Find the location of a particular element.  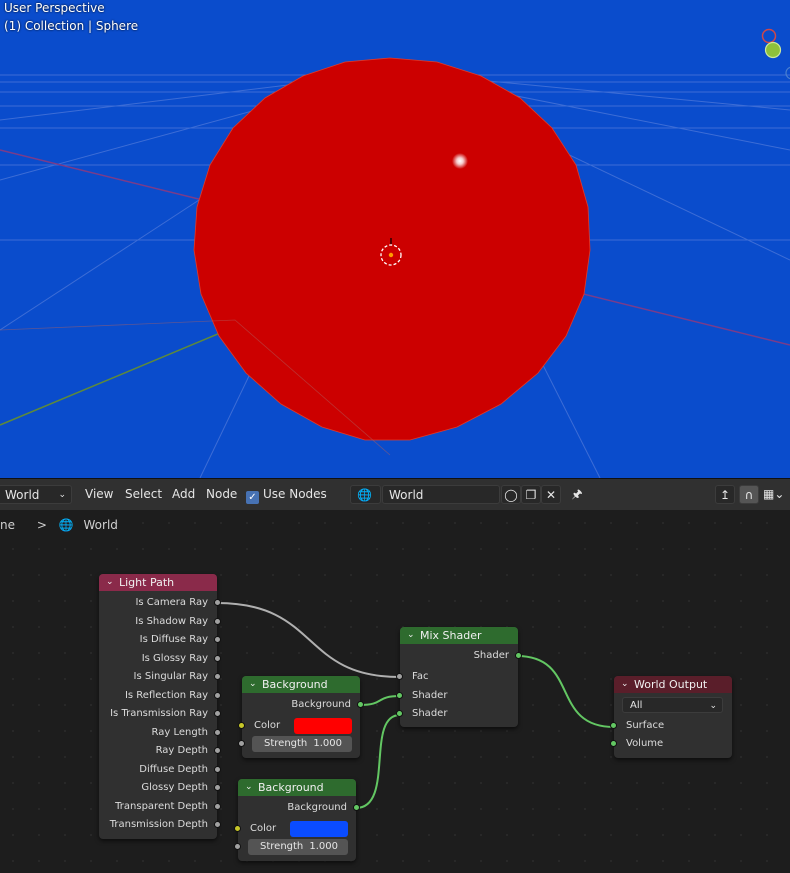

output-transmission-depth: Transmission Depth is located at coordinates (160, 825).